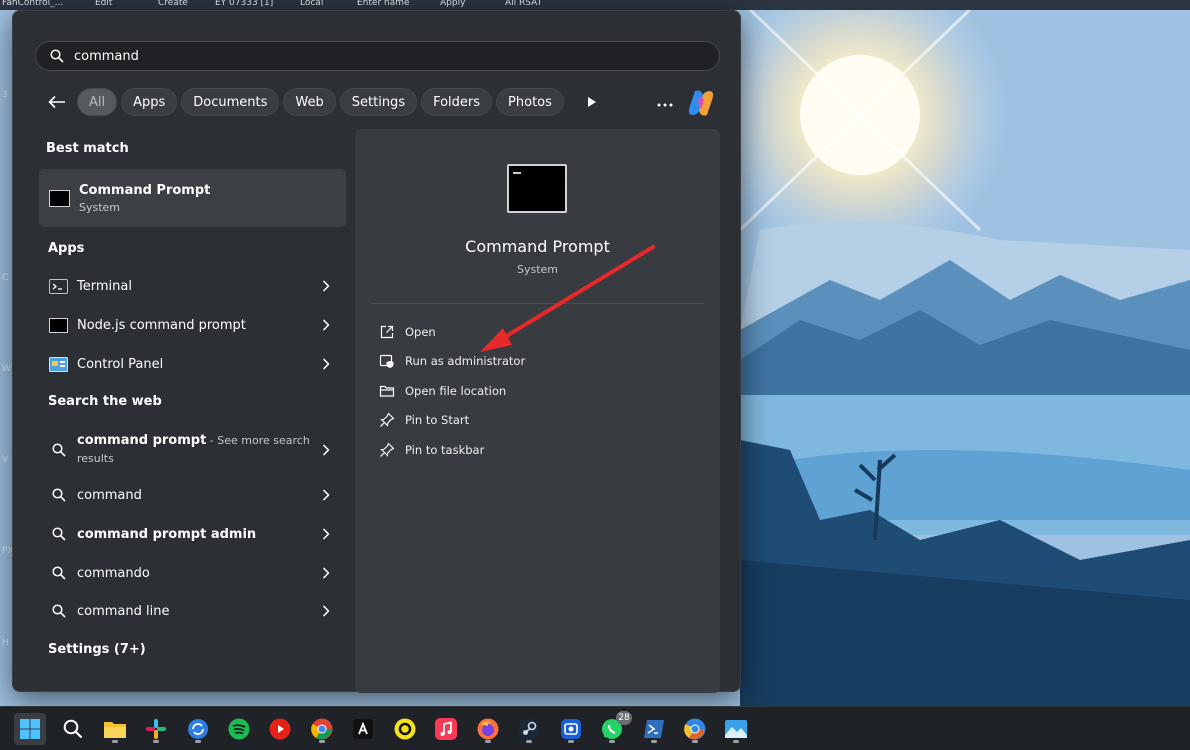 This screenshot has height=750, width=1190. What do you see at coordinates (736, 729) in the screenshot?
I see `taskbar-photos` at bounding box center [736, 729].